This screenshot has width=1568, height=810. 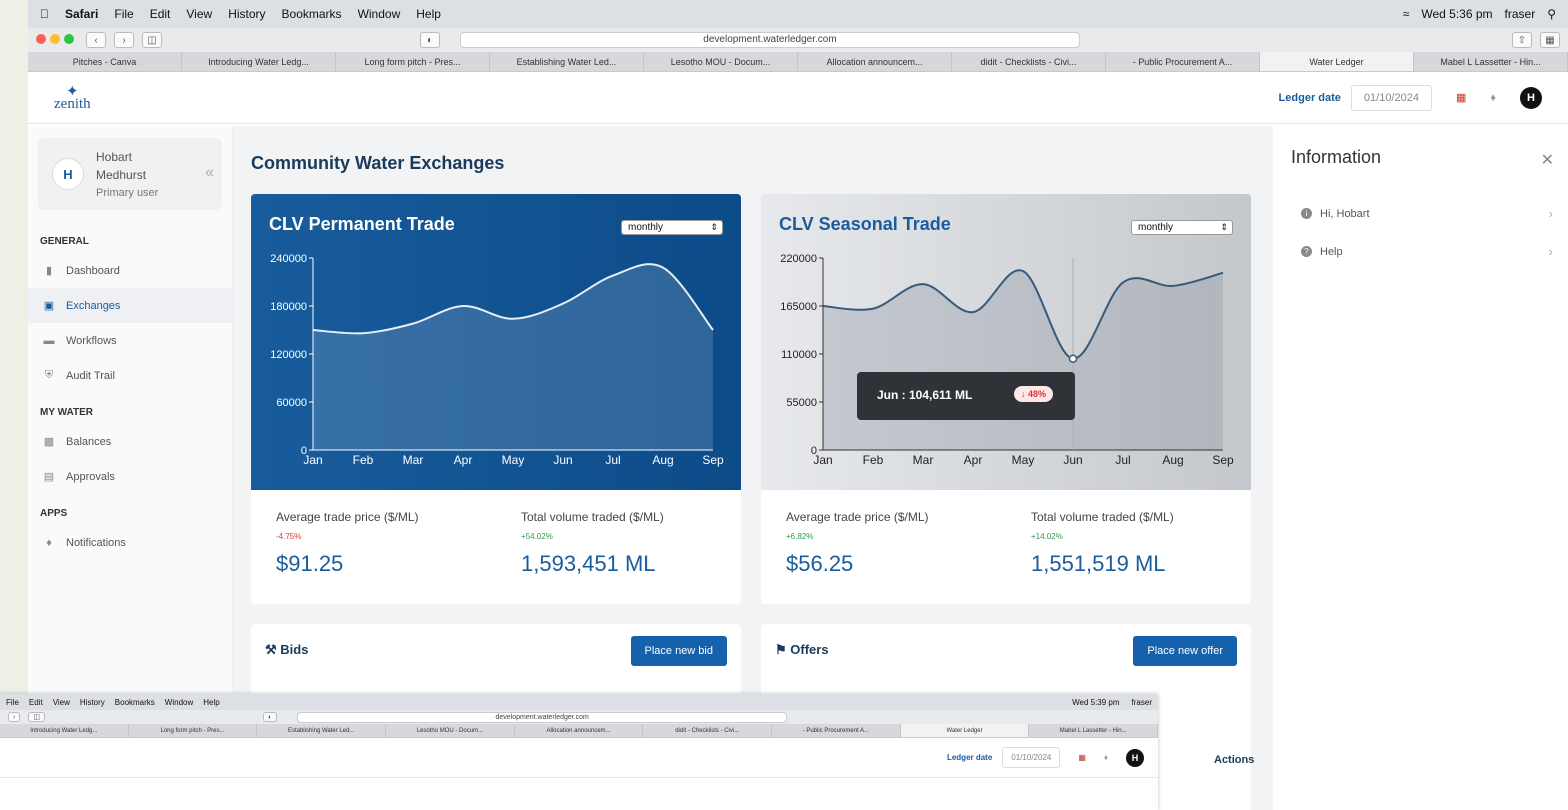 I want to click on info-item-help: ? Help ›, so click(x=1427, y=251).